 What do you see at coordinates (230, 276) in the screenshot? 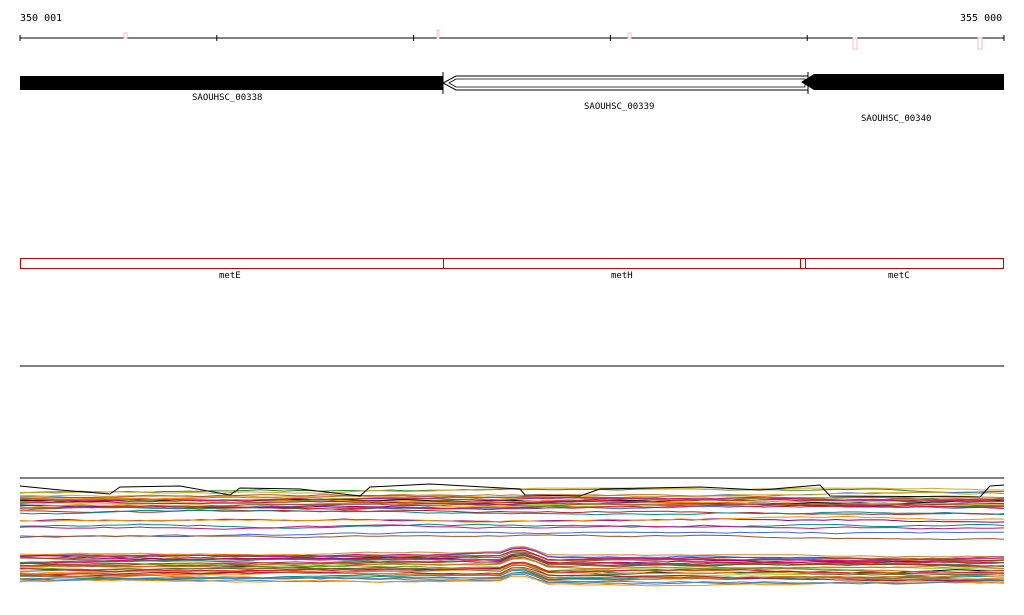
I see `region-label-mete: metE` at bounding box center [230, 276].